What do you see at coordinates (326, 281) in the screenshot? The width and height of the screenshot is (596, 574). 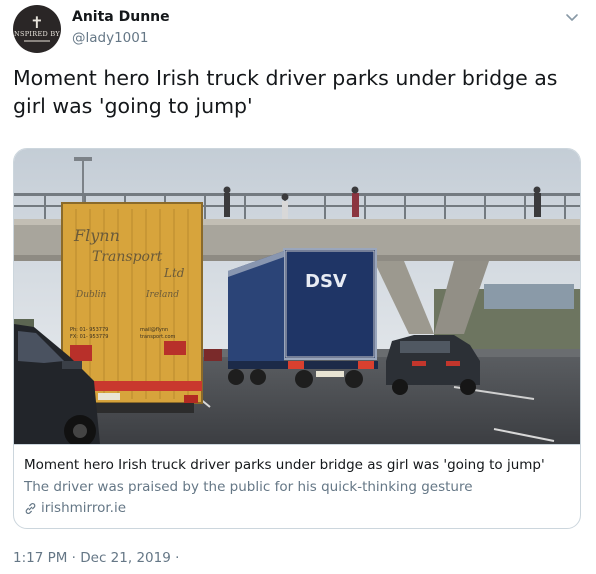 I see `dsv-logo: DSV` at bounding box center [326, 281].